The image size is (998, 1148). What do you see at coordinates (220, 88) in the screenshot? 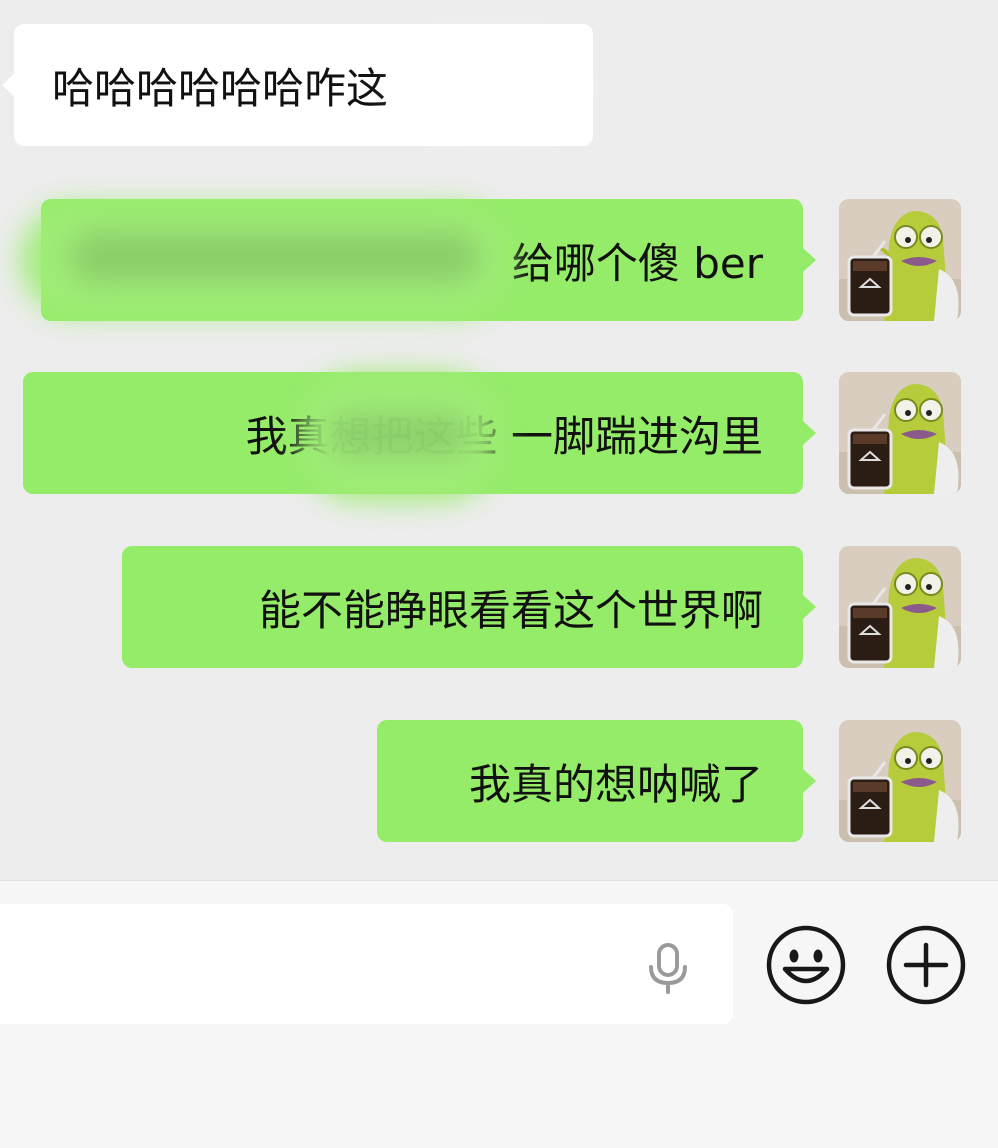
I see `message-text: 哈哈哈哈哈哈咋这` at bounding box center [220, 88].